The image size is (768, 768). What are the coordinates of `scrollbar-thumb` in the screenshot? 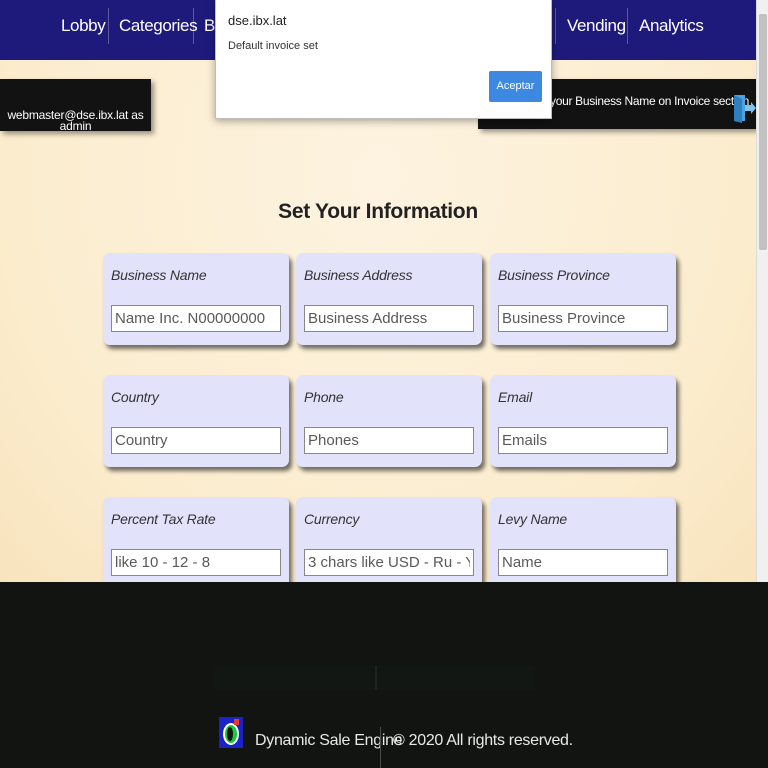 It's located at (763, 132).